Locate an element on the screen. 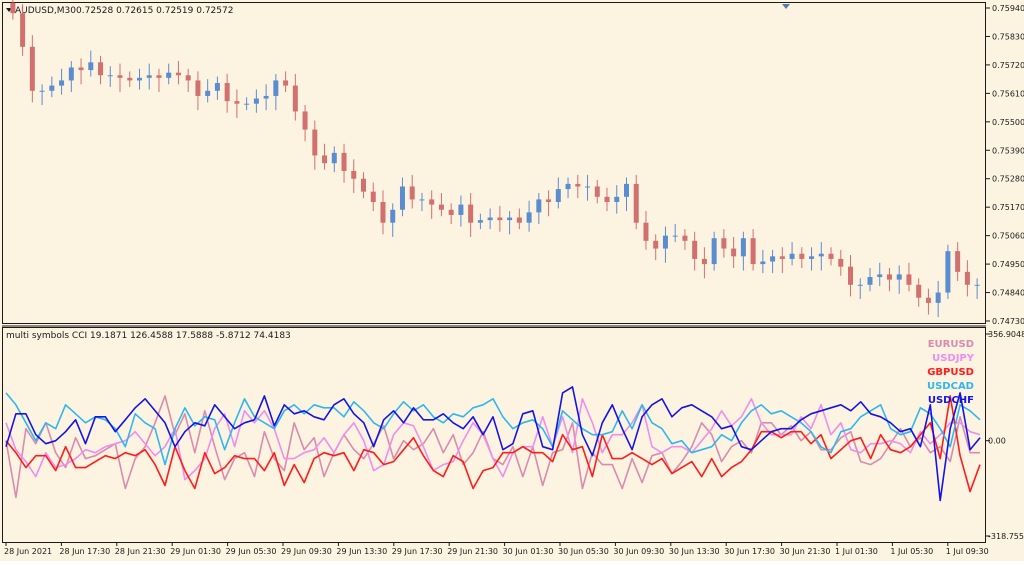 The height and width of the screenshot is (565, 1024). shift-marker-icon is located at coordinates (786, 6).